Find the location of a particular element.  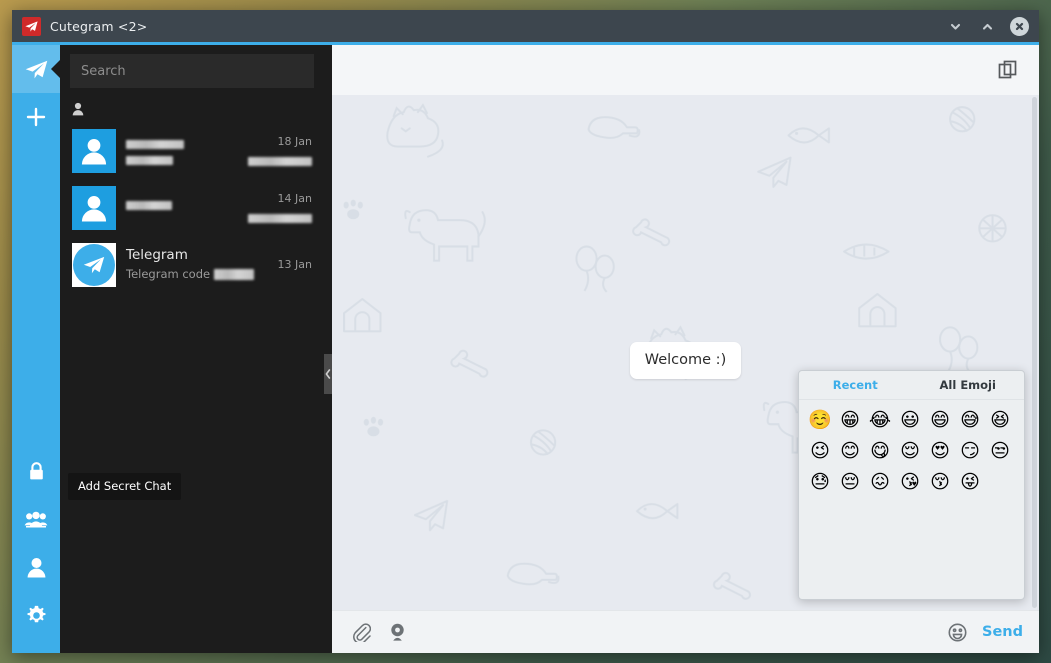

composer-left-actions is located at coordinates (379, 632).